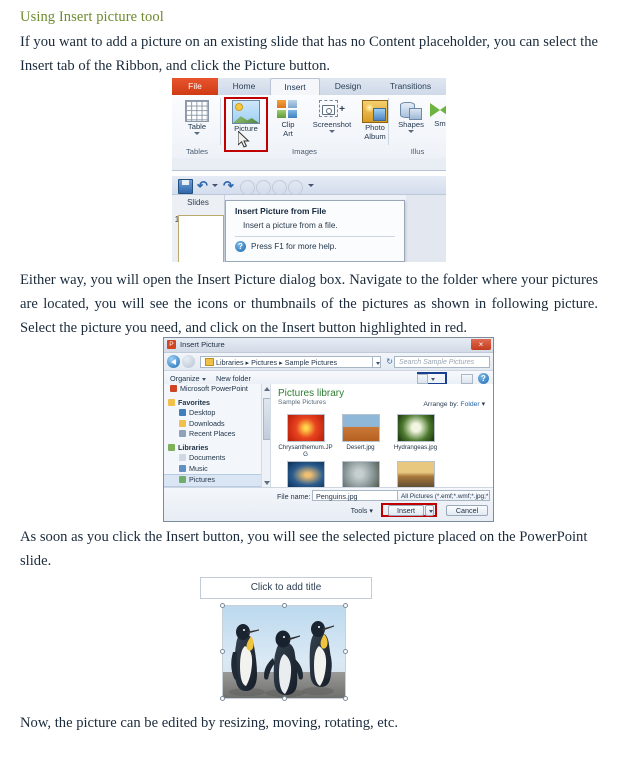 The width and height of the screenshot is (617, 758). I want to click on file-item-hydrangeas: Hydrangeas.jpg, so click(415, 436).